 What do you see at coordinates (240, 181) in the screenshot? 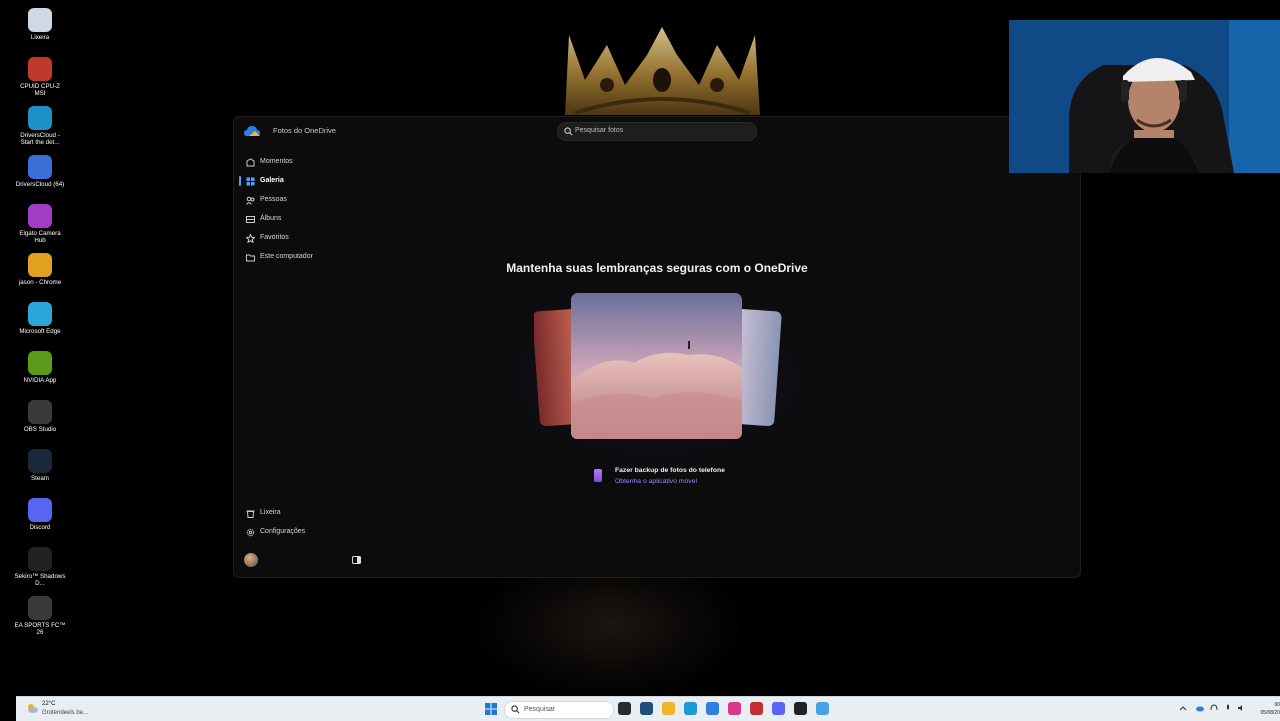
I see `active-indicator` at bounding box center [240, 181].